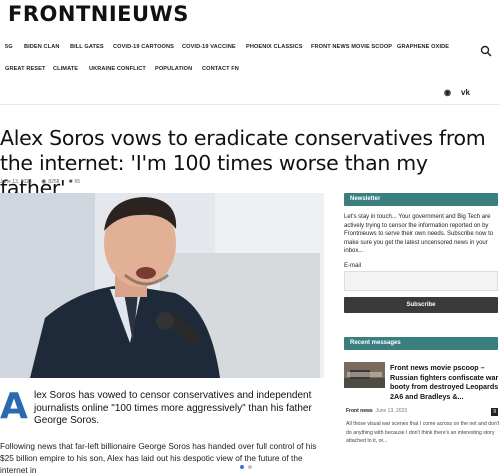 Image resolution: width=500 pixels, height=473 pixels. I want to click on circle-social-icon: ◉, so click(447, 92).